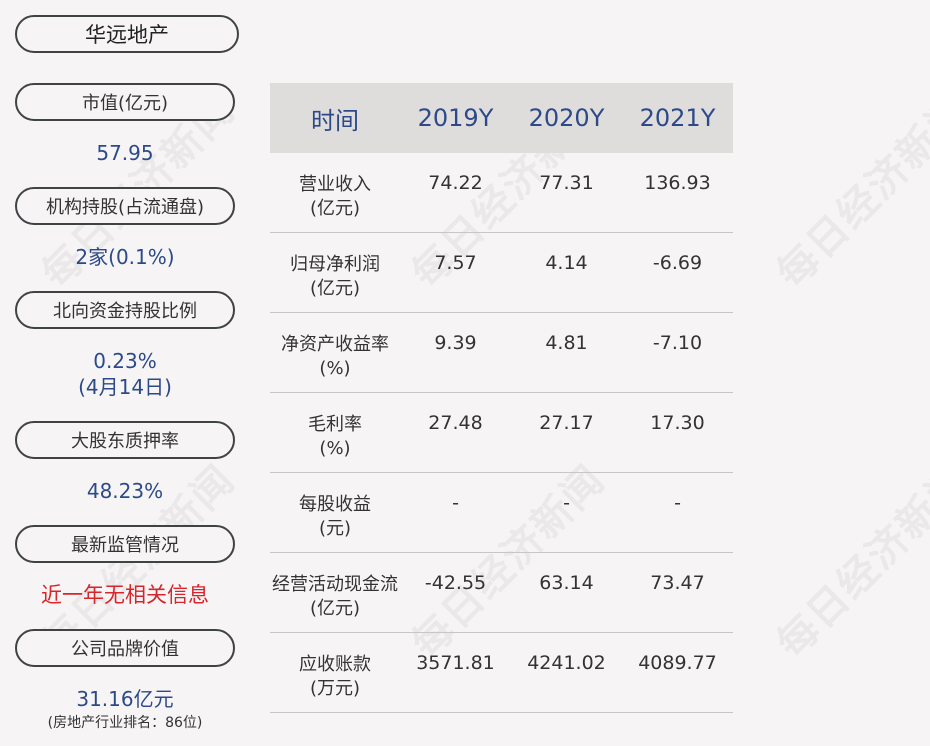 The height and width of the screenshot is (746, 930). Describe the element at coordinates (501, 273) in the screenshot. I see `table-row: 归母净利润 (亿元) 7.57 4.14 -6.69` at that location.